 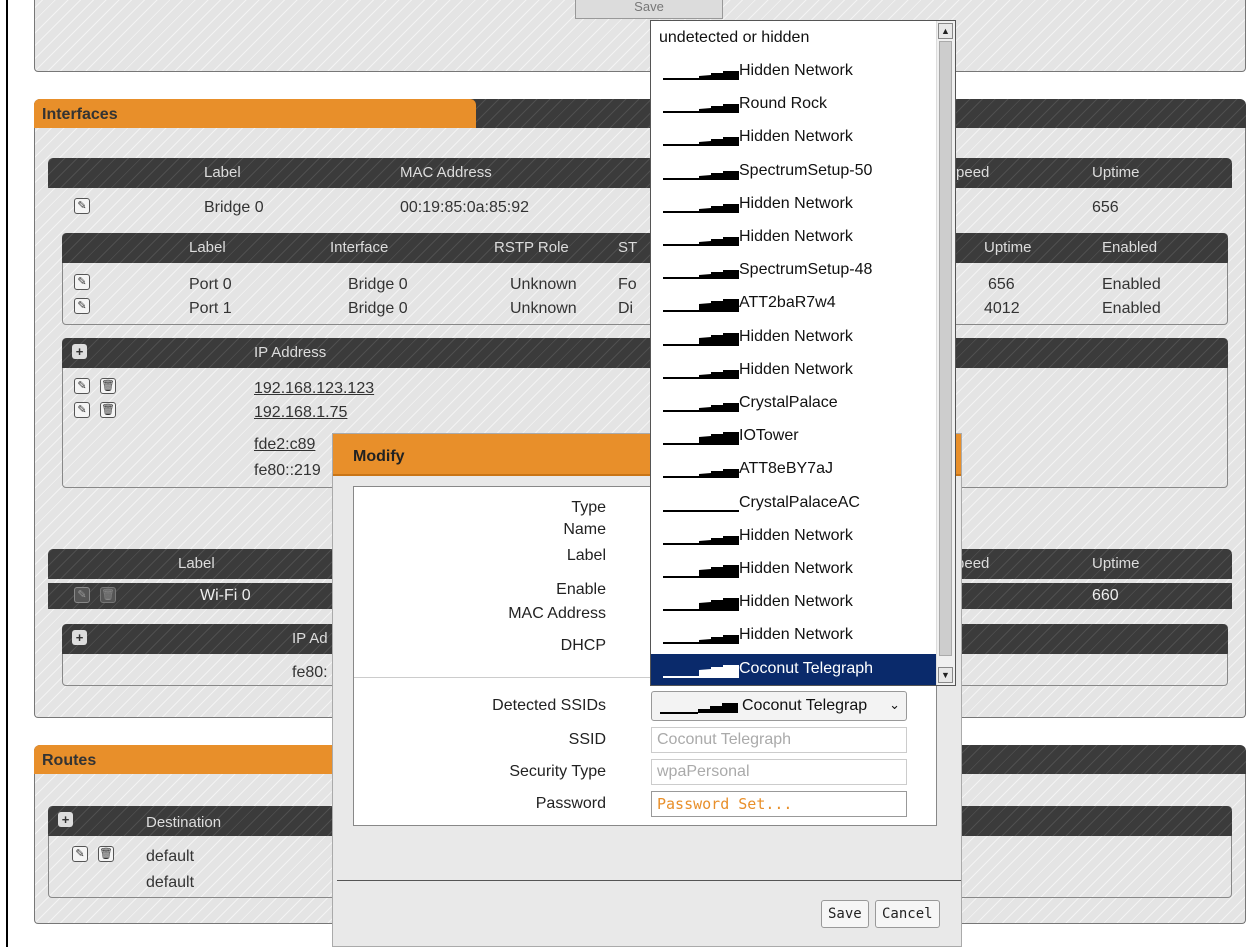 I want to click on col-port-uptime: Uptime, so click(x=1008, y=247).